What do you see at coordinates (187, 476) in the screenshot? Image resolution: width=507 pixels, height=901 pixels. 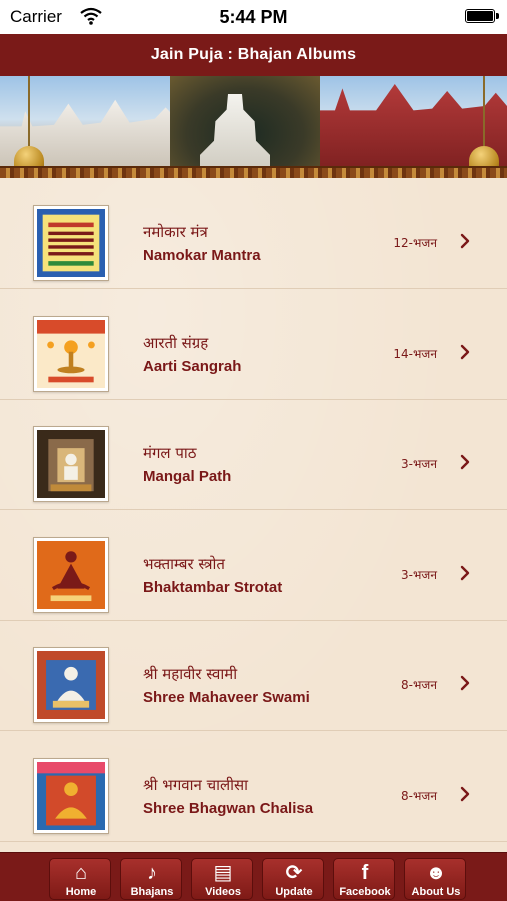 I see `album-title-english: Mangal Path` at bounding box center [187, 476].